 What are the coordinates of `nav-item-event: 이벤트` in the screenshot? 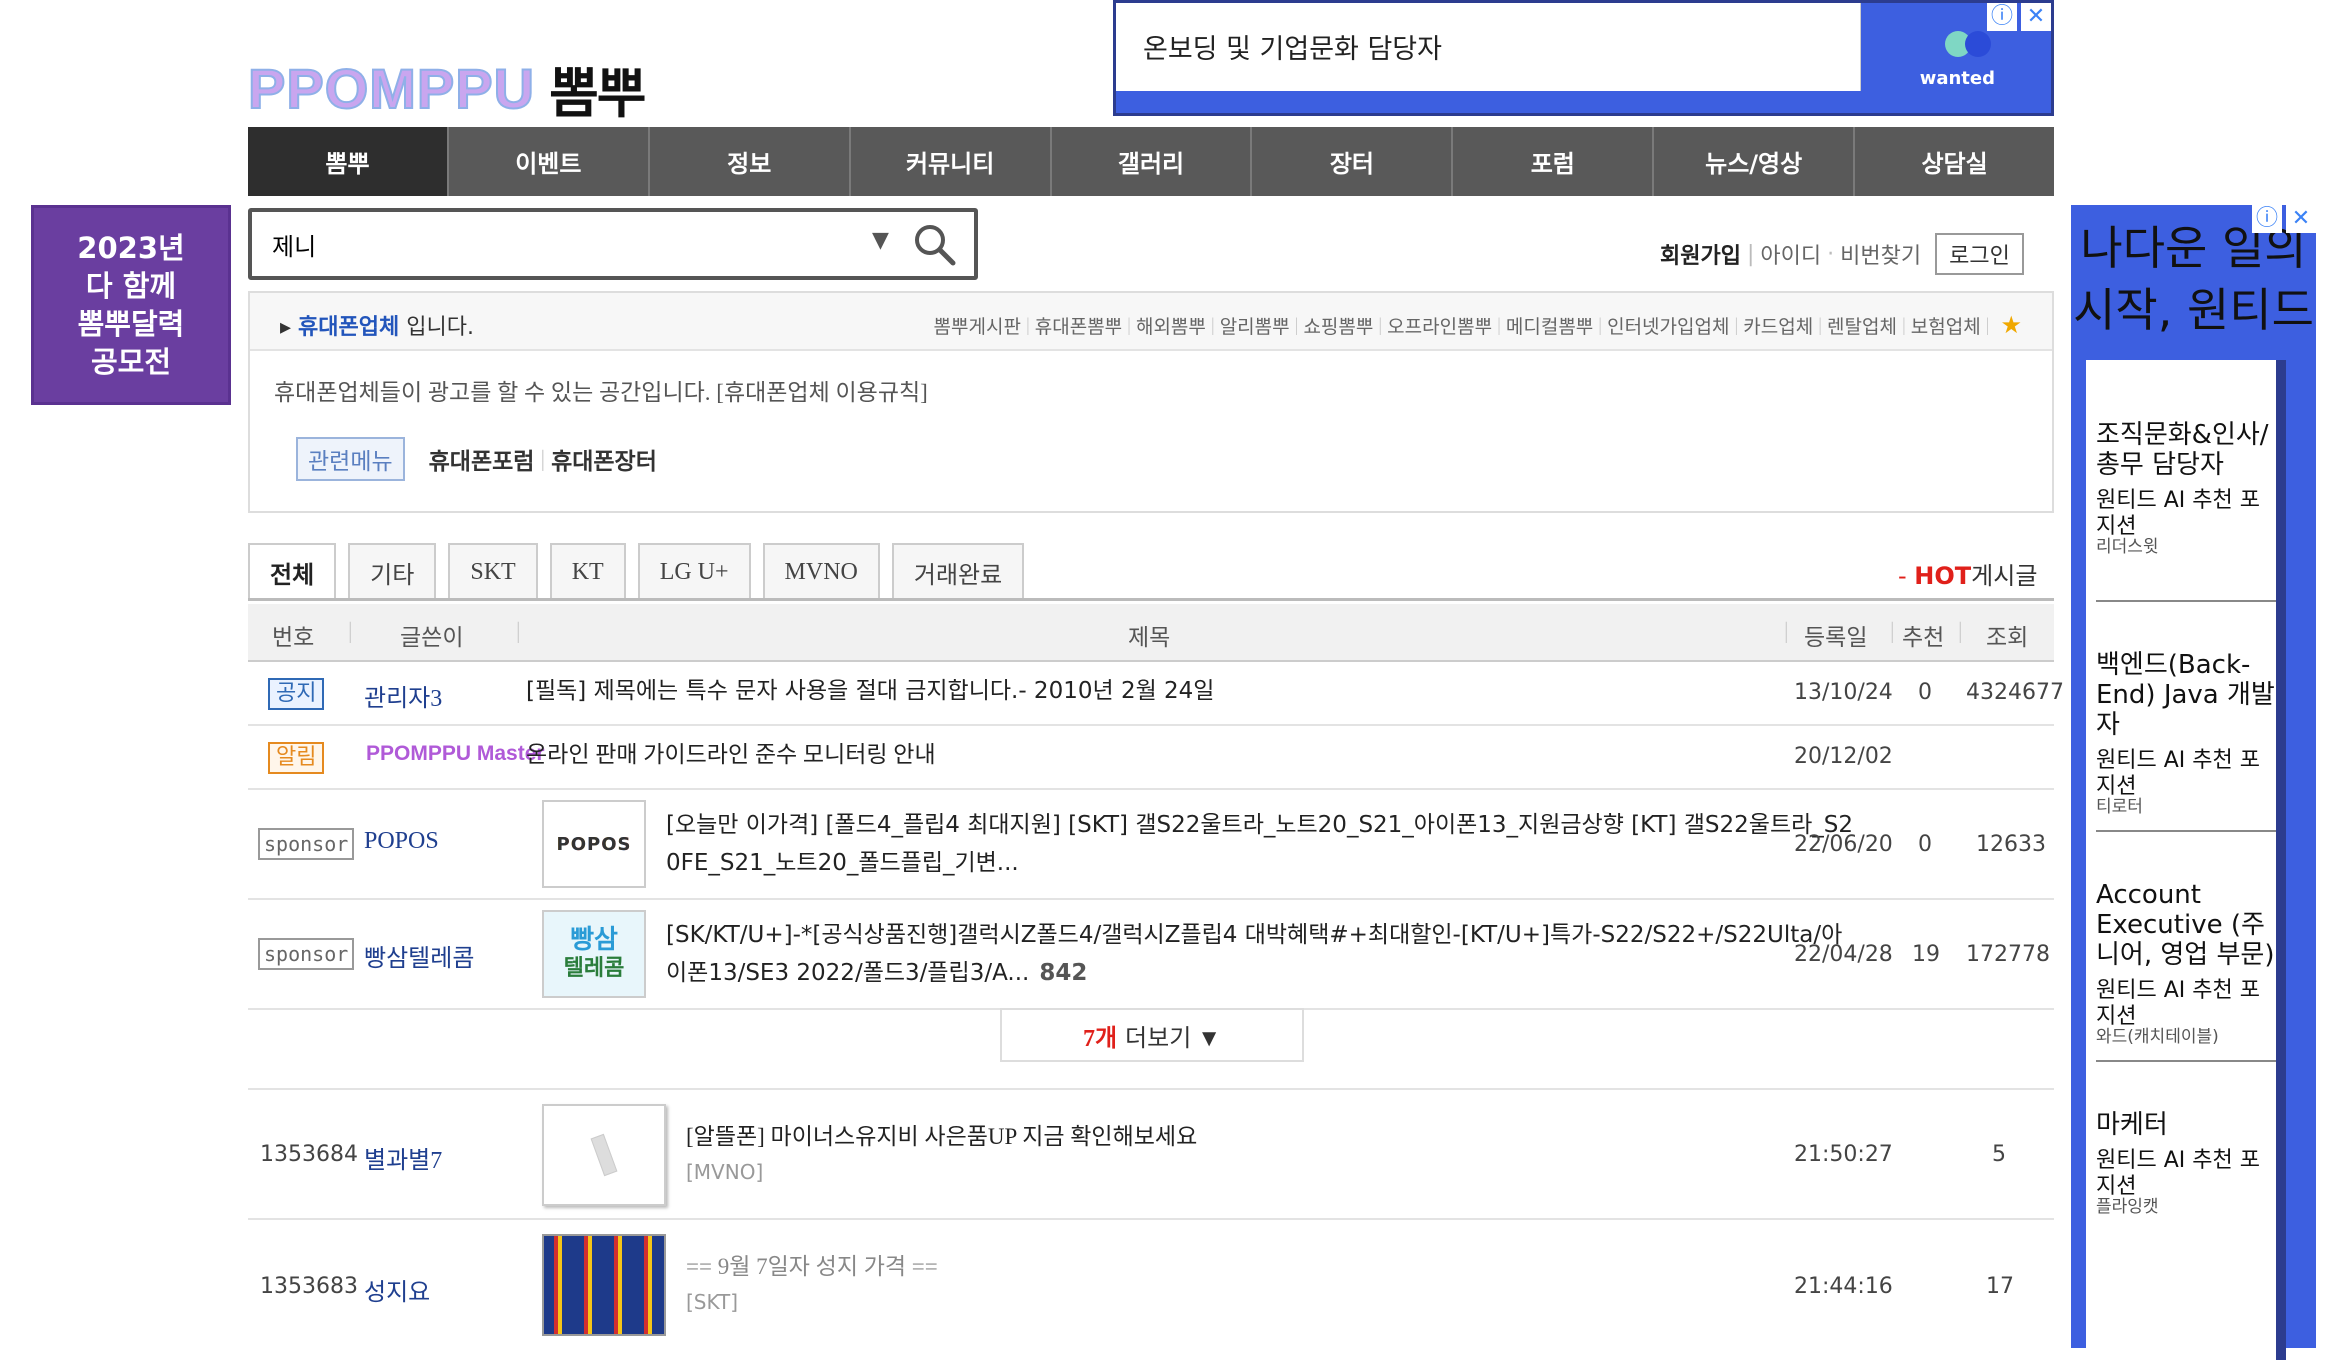 It's located at (549, 161).